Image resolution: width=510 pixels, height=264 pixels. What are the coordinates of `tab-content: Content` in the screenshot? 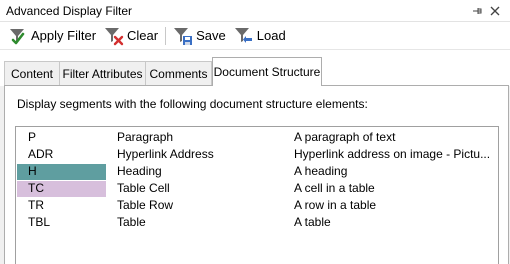 It's located at (32, 73).